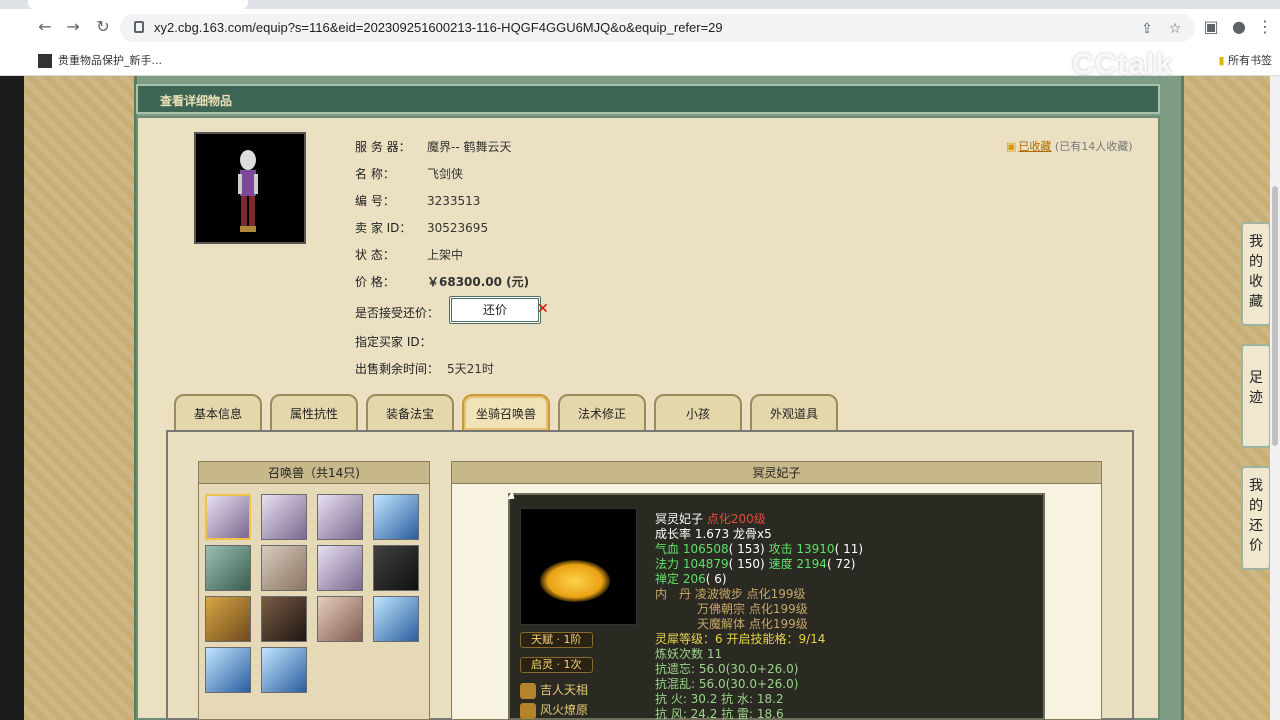  Describe the element at coordinates (841, 564) in the screenshot. I see `spd-bonus: ( 72)` at that location.